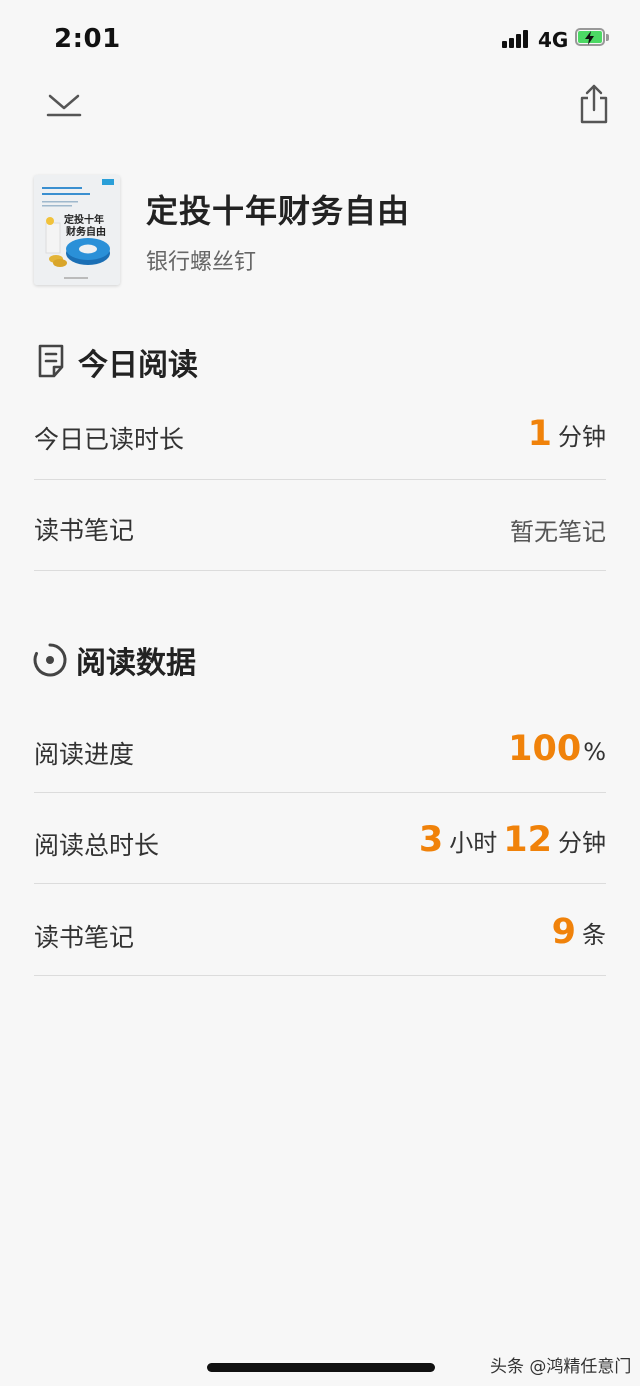  I want to click on today-reading-heading: 今日阅读, so click(138, 365).